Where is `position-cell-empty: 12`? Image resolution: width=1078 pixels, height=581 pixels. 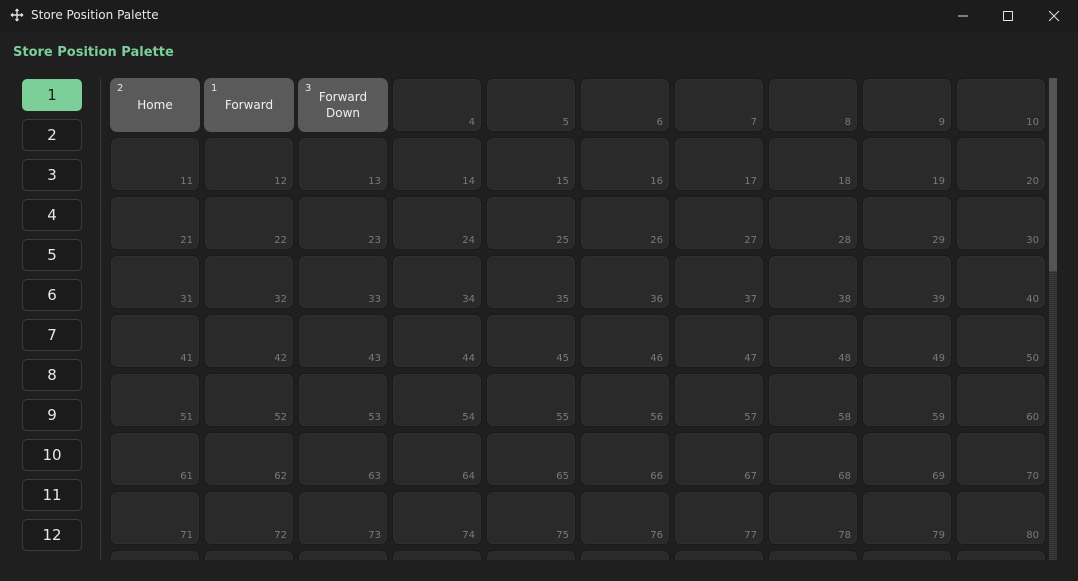
position-cell-empty: 12 is located at coordinates (249, 164).